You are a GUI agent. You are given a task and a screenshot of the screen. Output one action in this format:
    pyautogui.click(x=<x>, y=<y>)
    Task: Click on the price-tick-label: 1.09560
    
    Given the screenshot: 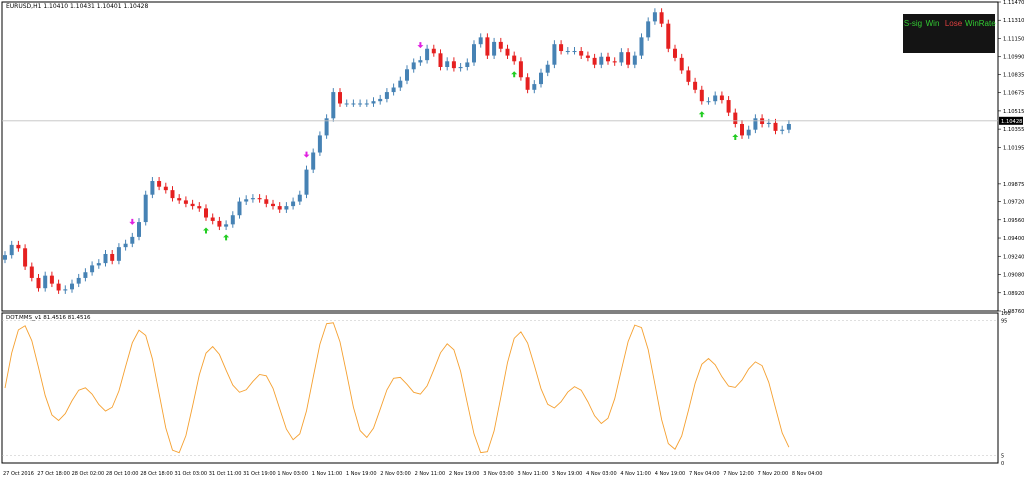 What is the action you would take?
    pyautogui.click(x=1013, y=221)
    